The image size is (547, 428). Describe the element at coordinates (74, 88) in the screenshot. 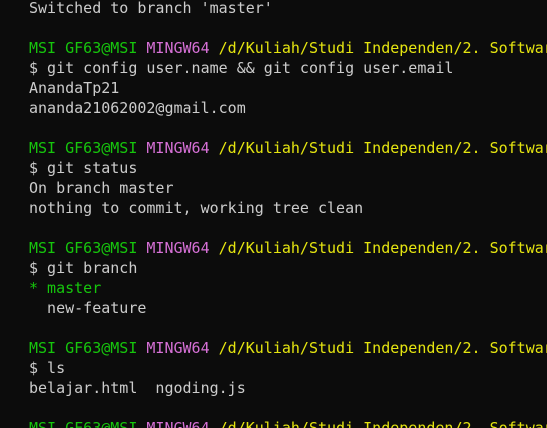

I see `output-line: AnandaTp21` at that location.